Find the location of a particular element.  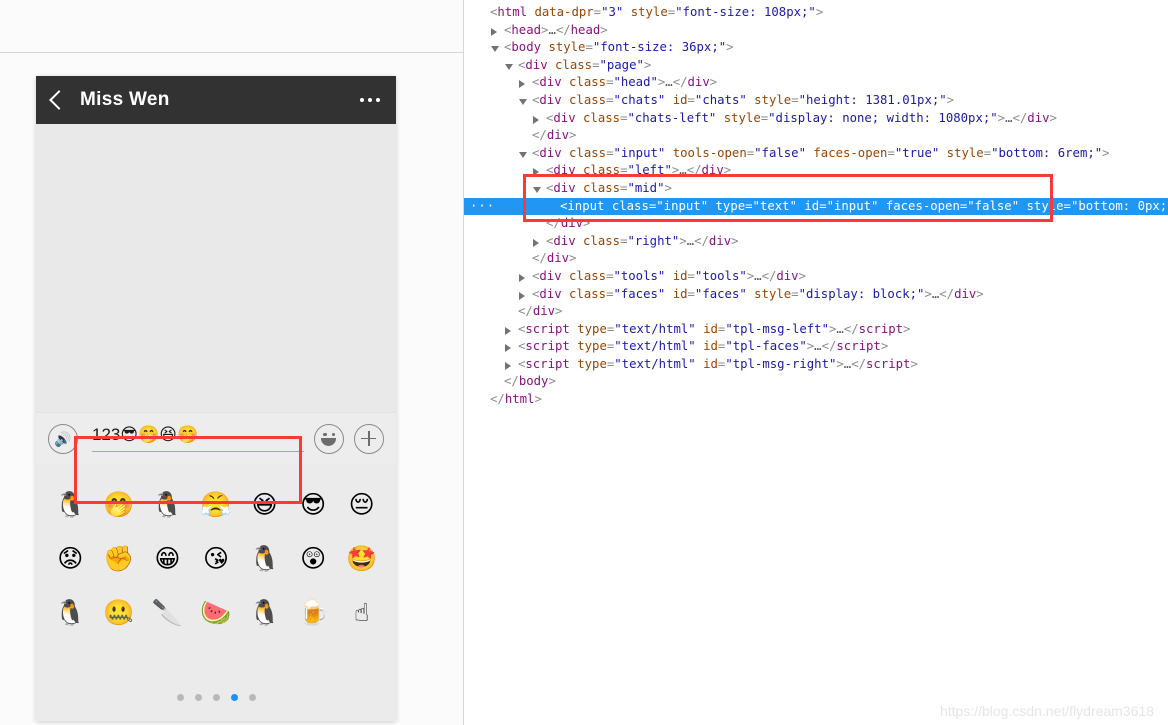

emoji-pagination is located at coordinates (216, 707).